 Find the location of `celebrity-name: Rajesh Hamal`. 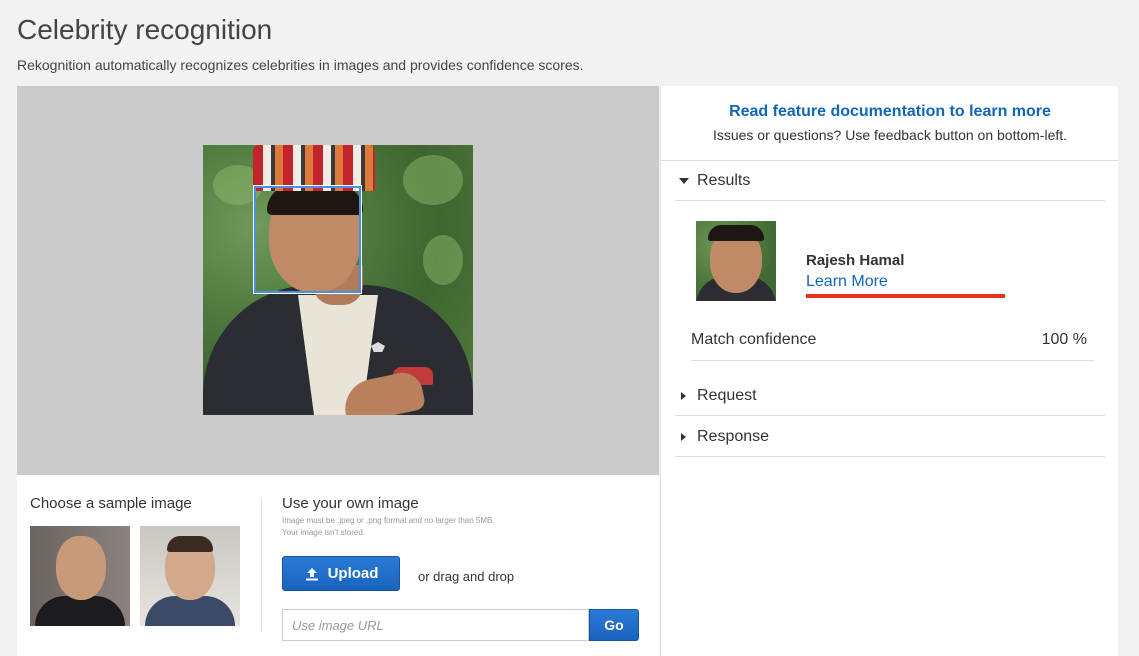

celebrity-name: Rajesh Hamal is located at coordinates (855, 260).